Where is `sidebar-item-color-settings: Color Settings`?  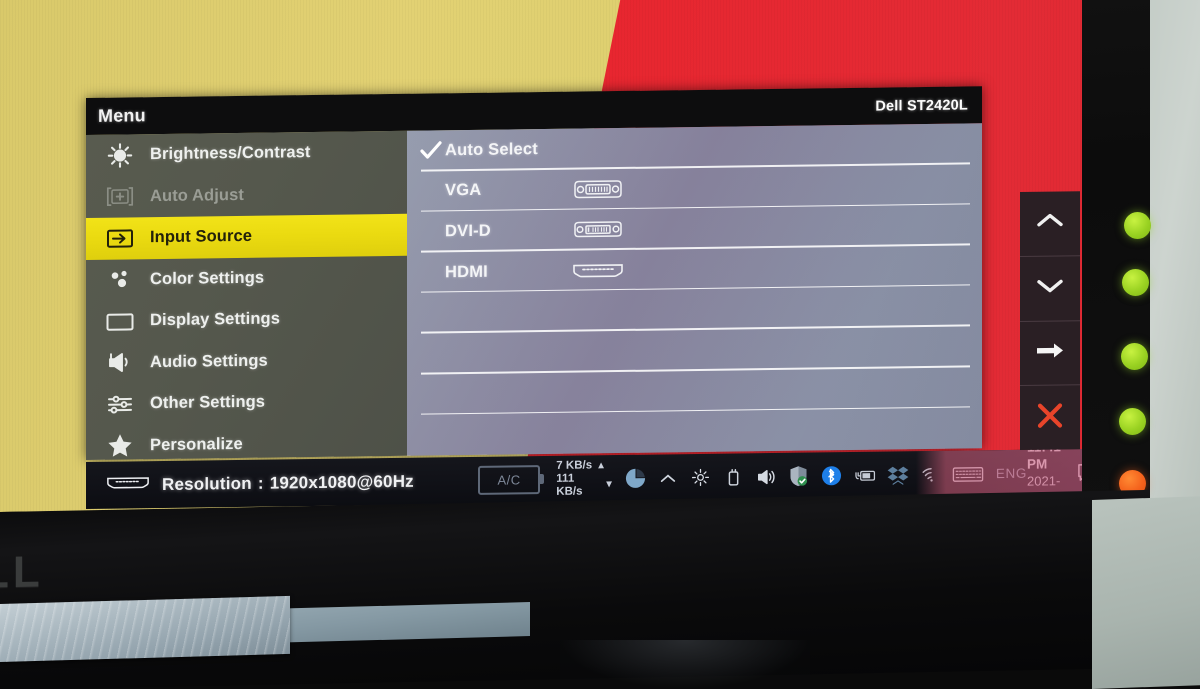
sidebar-item-color-settings: Color Settings is located at coordinates (246, 278).